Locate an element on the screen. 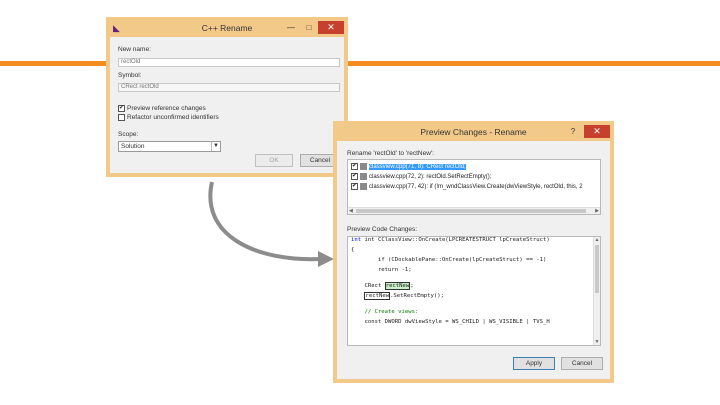  code-line: CRect rectNew; is located at coordinates (382, 286).